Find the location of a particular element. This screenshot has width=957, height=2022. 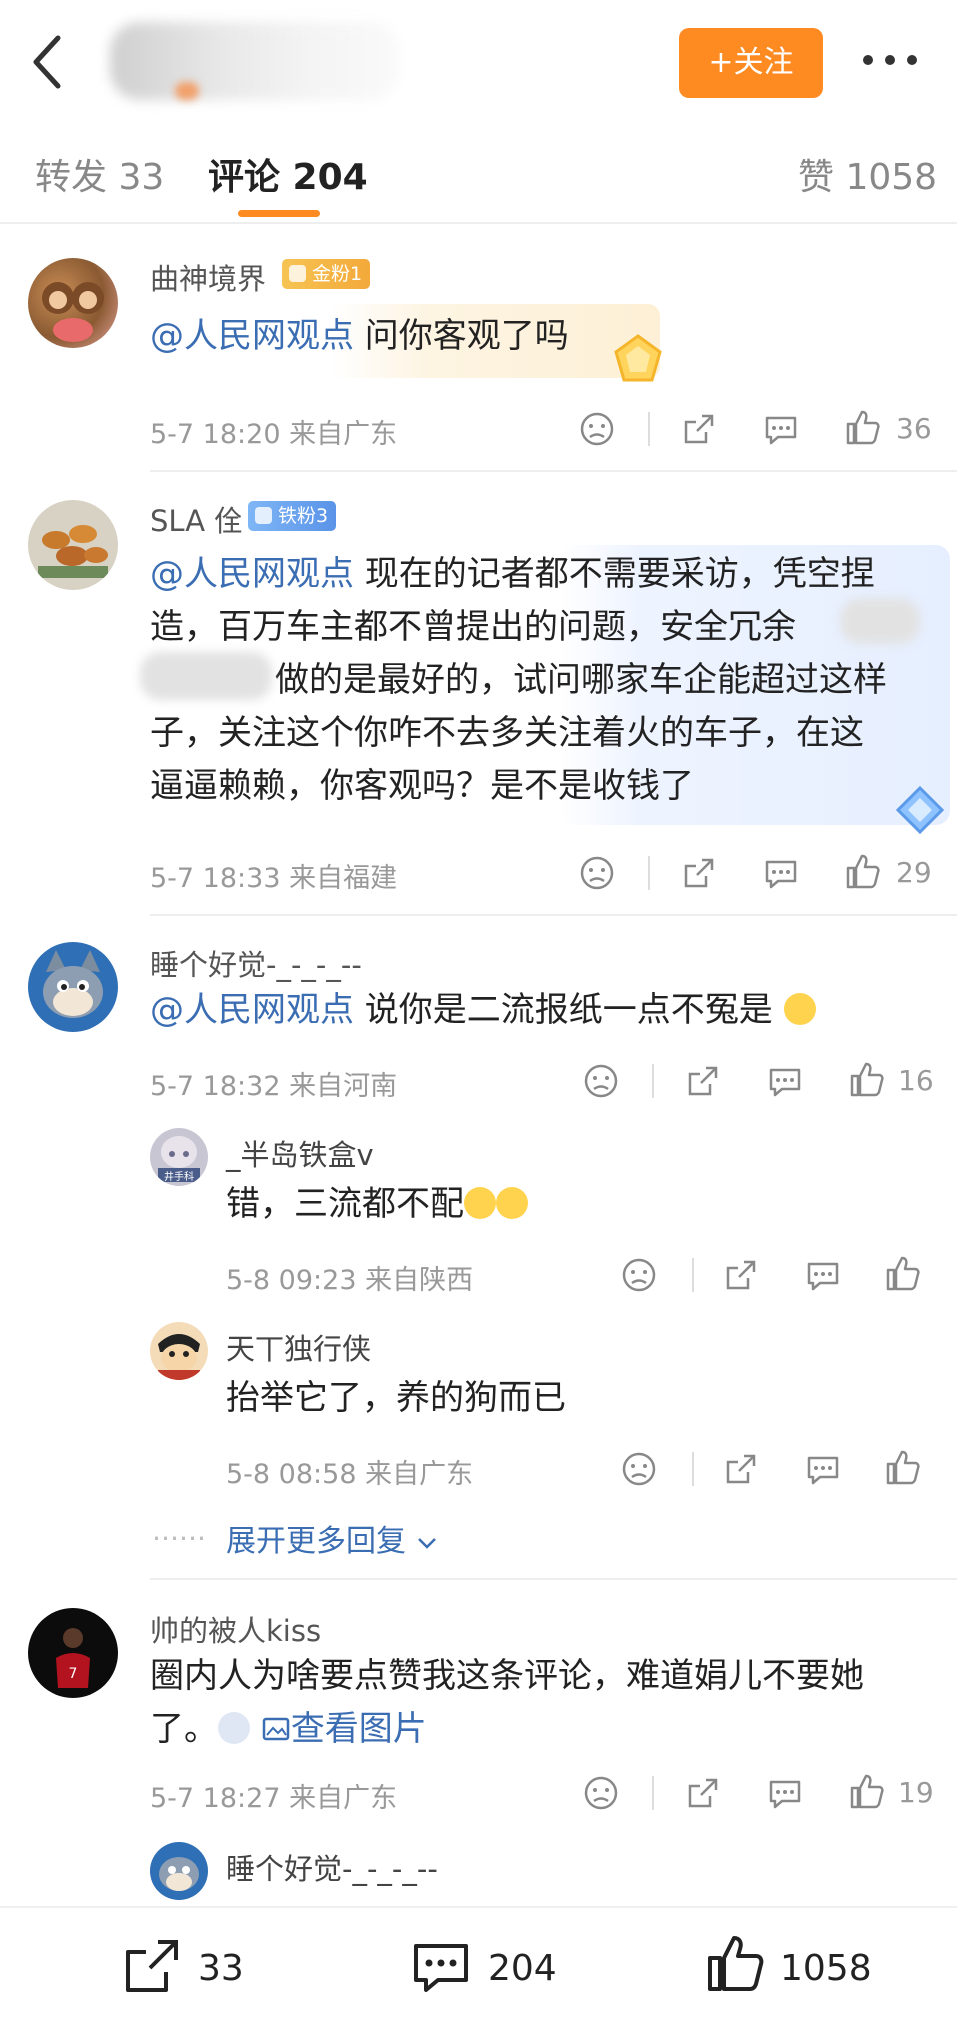

comment-text: @人民网观点 说你是二流报纸一点不冤是 is located at coordinates (483, 1010).